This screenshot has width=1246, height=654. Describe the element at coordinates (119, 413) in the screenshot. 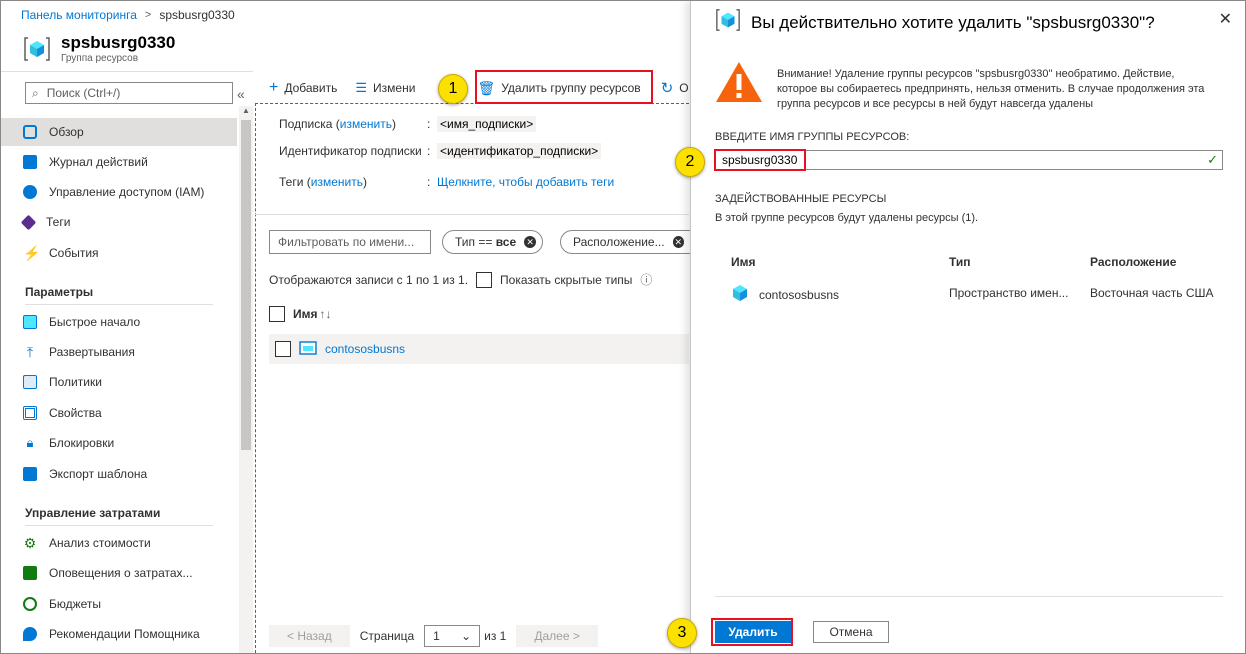

I see `sidebar-item-properties: Свойства` at that location.